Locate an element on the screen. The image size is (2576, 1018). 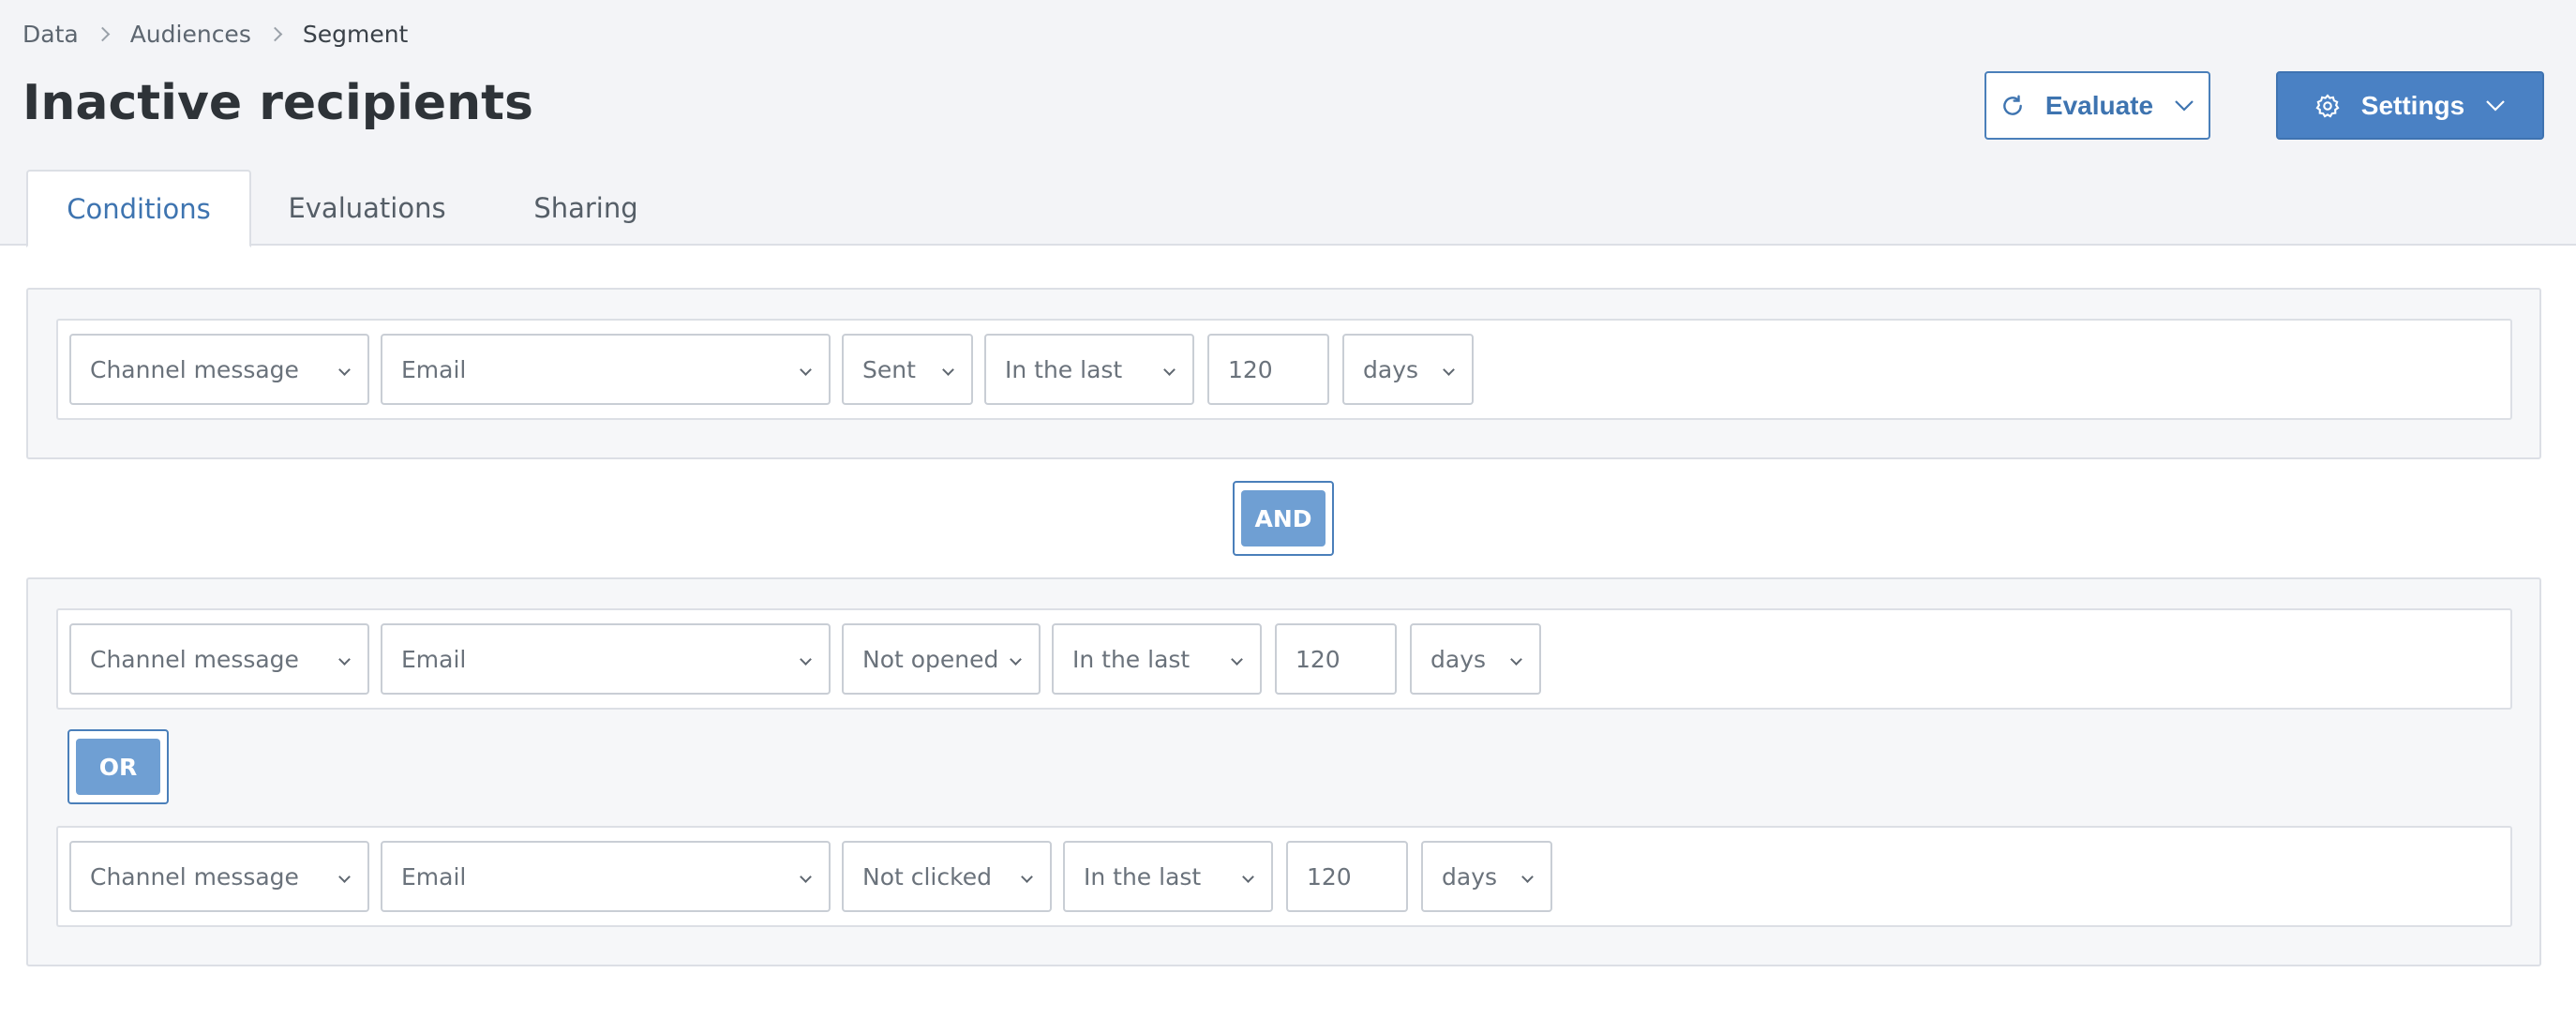
breadcrumb-segment: Segment is located at coordinates (355, 34).